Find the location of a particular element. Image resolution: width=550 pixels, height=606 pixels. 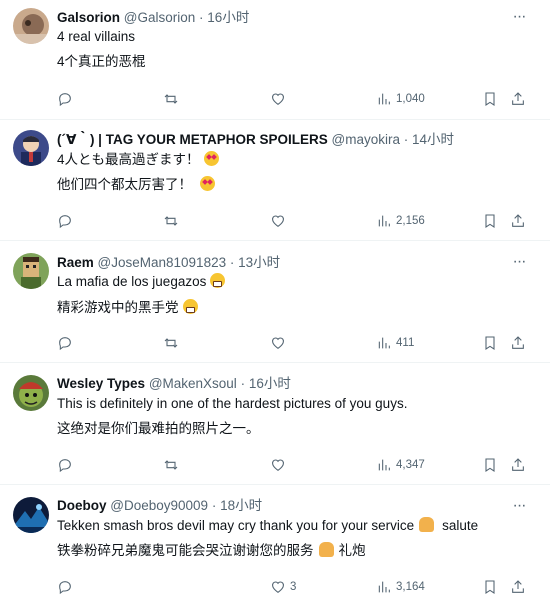

views-button: 3,164 is located at coordinates (400, 587).